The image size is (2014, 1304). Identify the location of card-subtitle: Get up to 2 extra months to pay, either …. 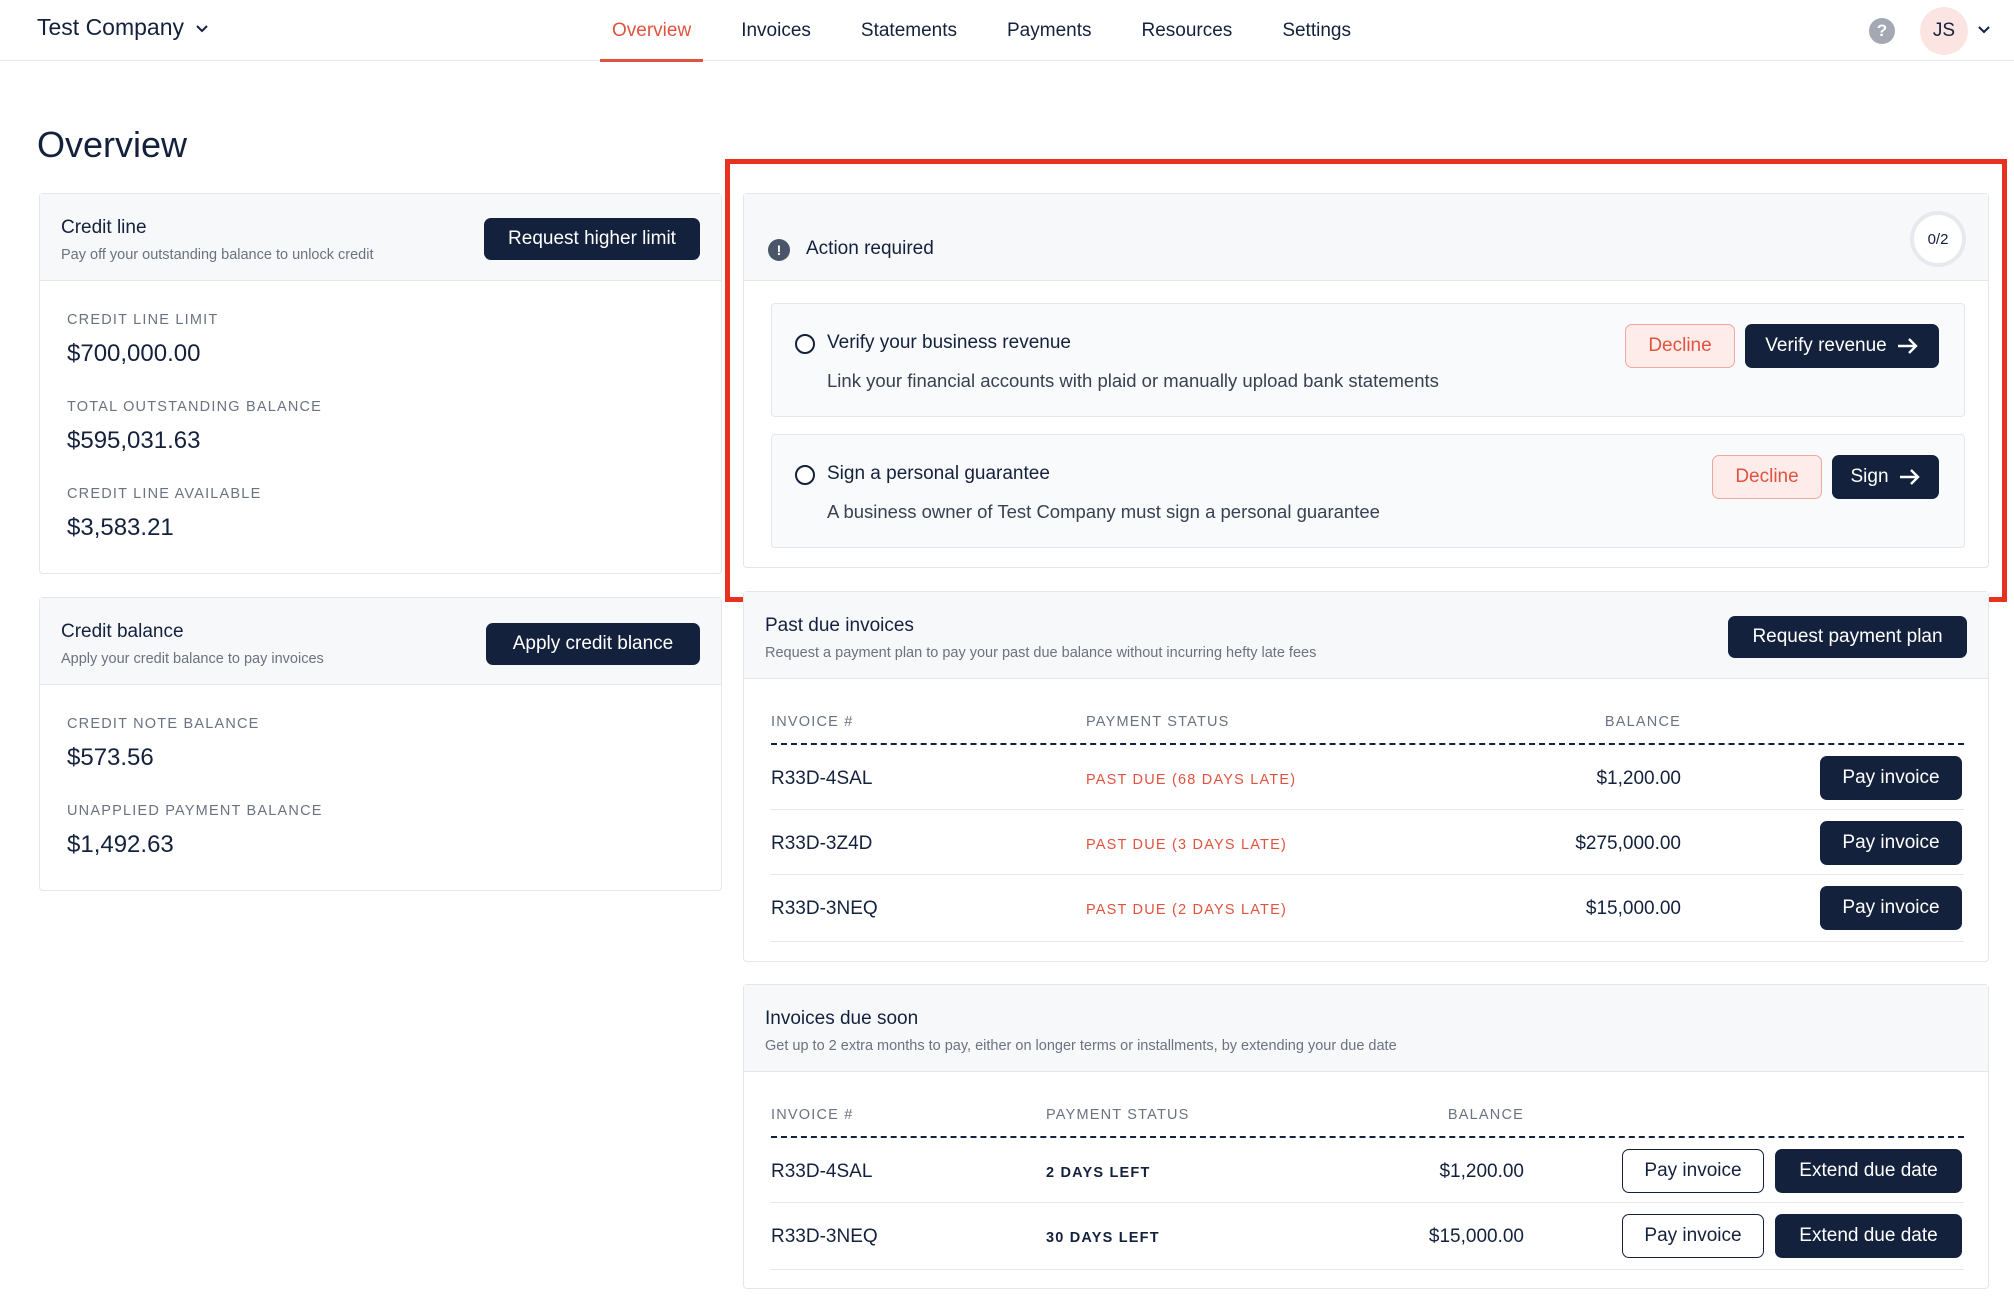
(1081, 1046).